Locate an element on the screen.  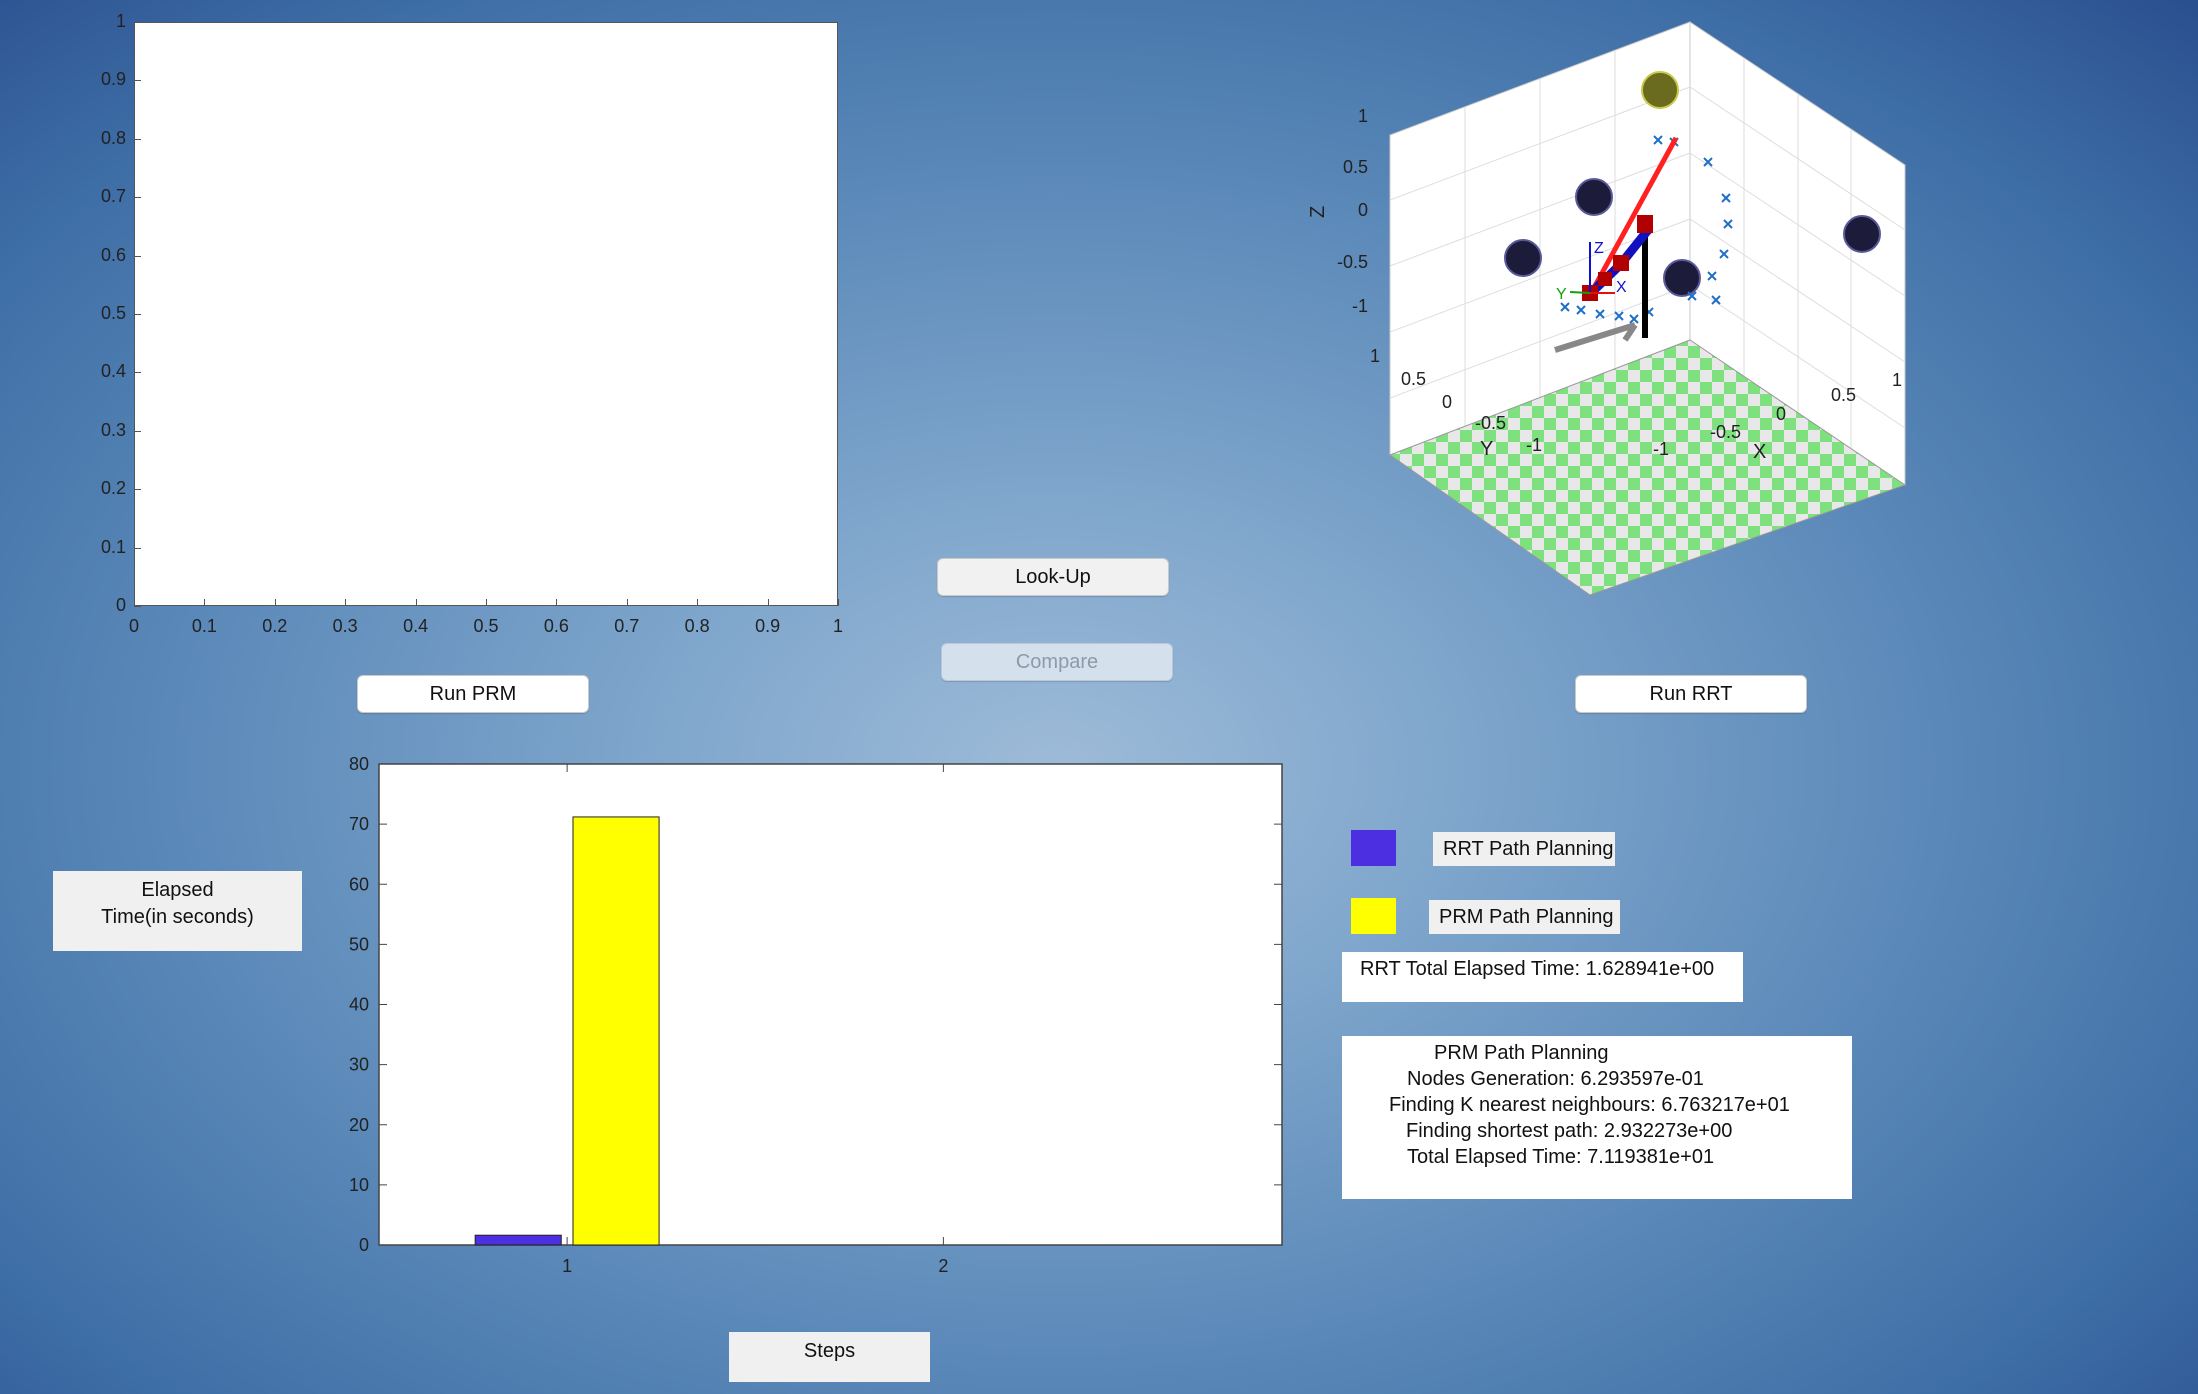
z-tick: -0.5 is located at coordinates (1352, 262).